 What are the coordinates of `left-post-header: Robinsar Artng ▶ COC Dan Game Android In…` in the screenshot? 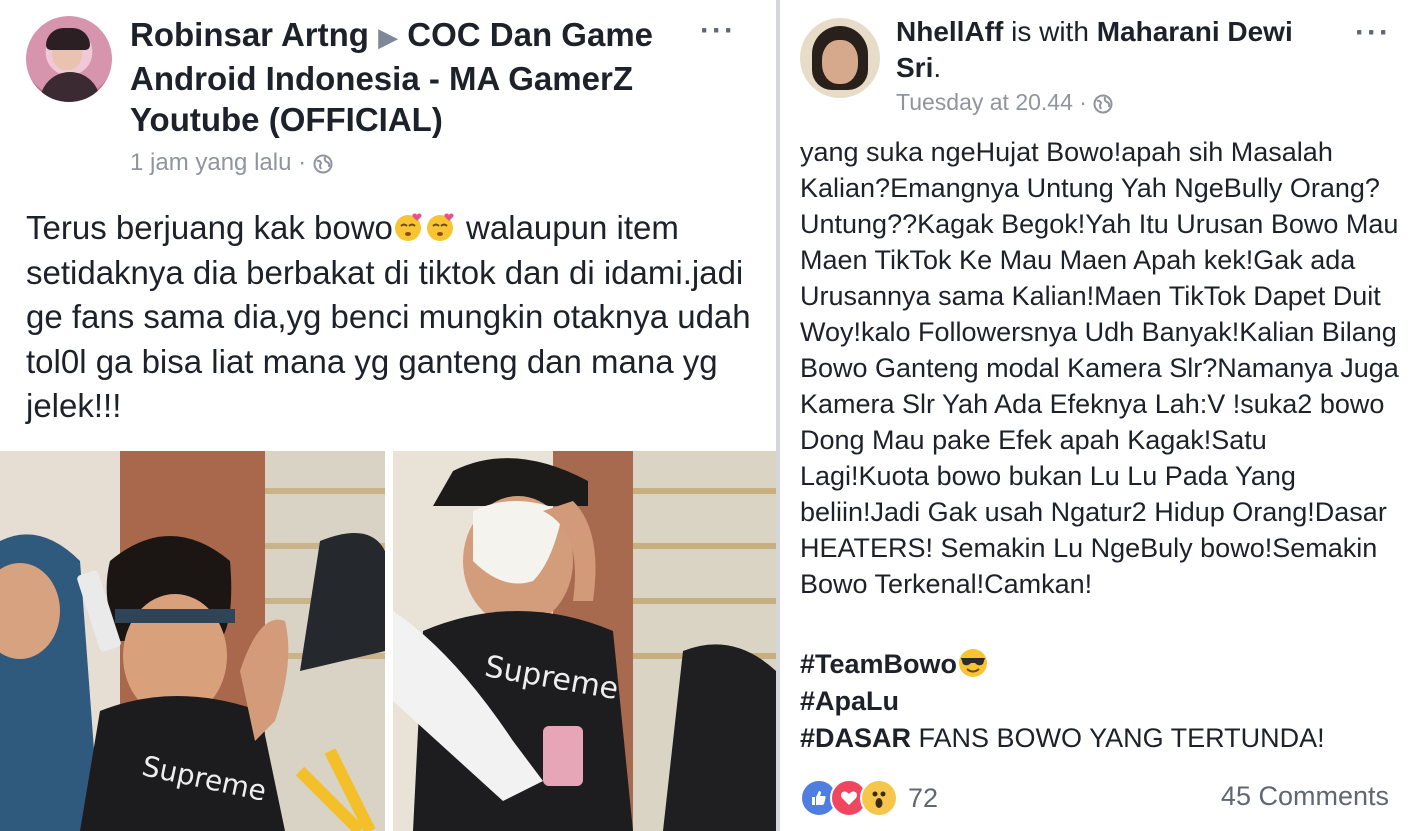 It's located at (410, 77).